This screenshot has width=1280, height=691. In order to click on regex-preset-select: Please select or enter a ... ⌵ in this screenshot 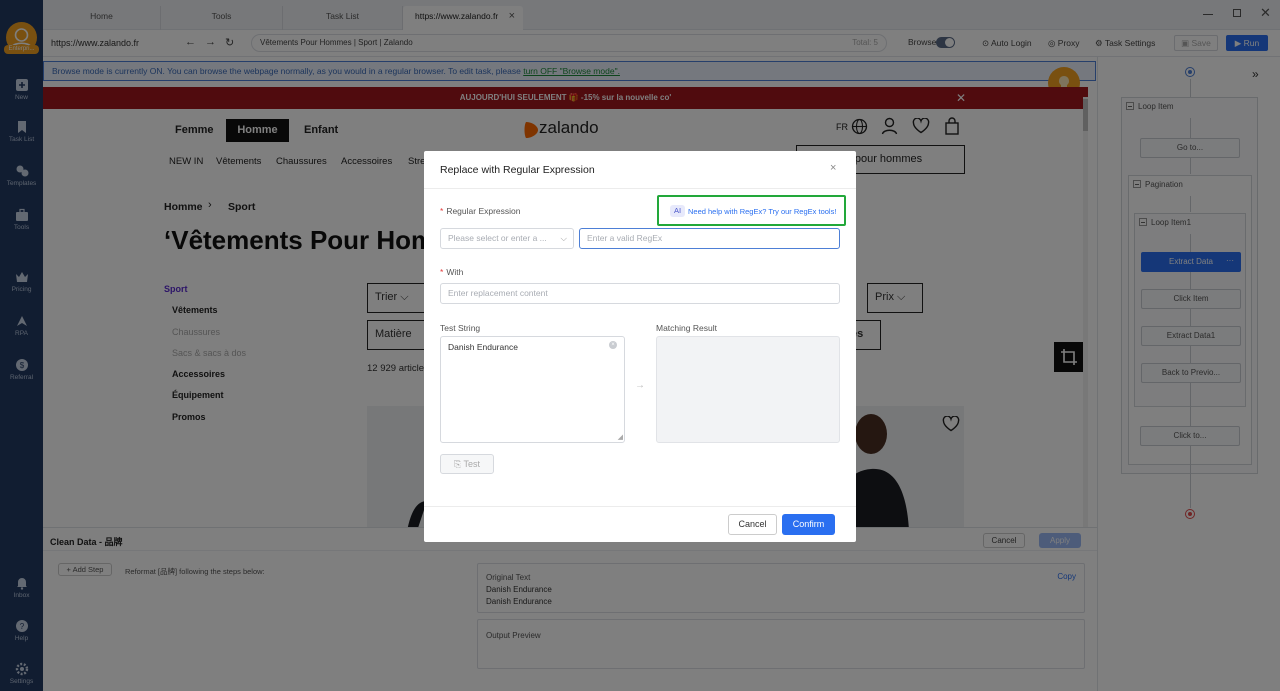, I will do `click(507, 238)`.